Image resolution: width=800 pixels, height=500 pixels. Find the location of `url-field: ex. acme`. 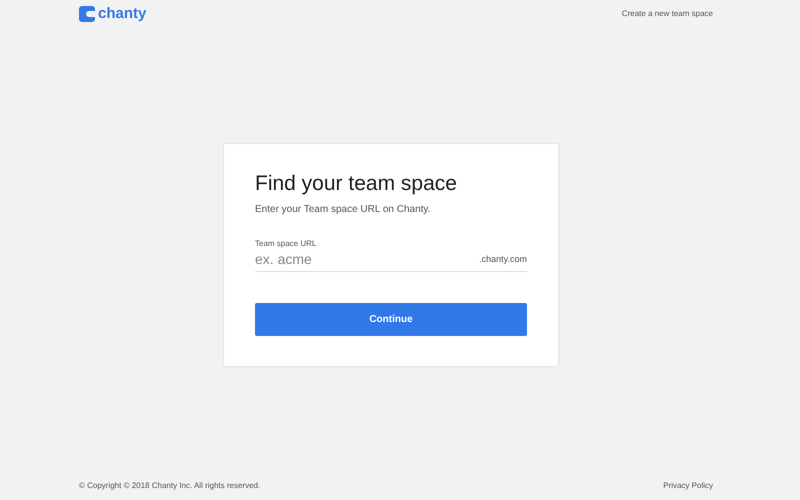

url-field: ex. acme is located at coordinates (367, 259).